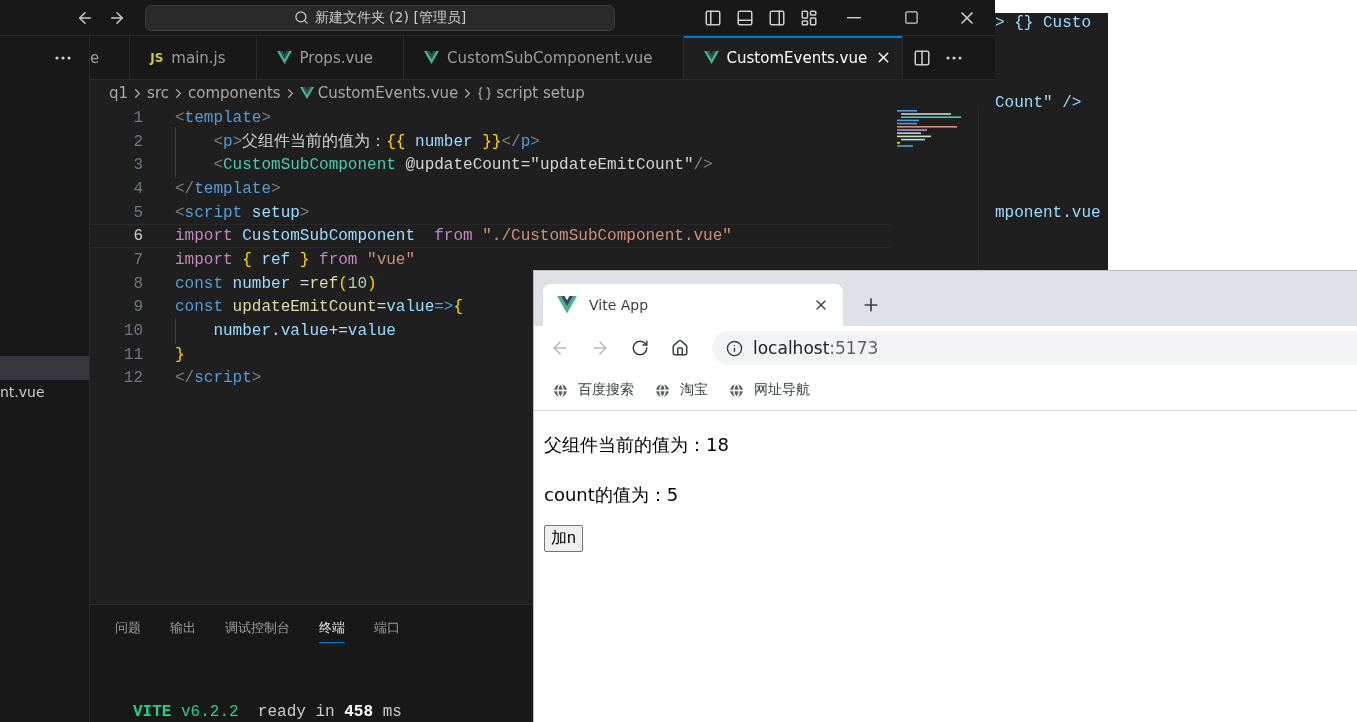 The image size is (1357, 722). What do you see at coordinates (158, 93) in the screenshot?
I see `breadcrumb-item: src` at bounding box center [158, 93].